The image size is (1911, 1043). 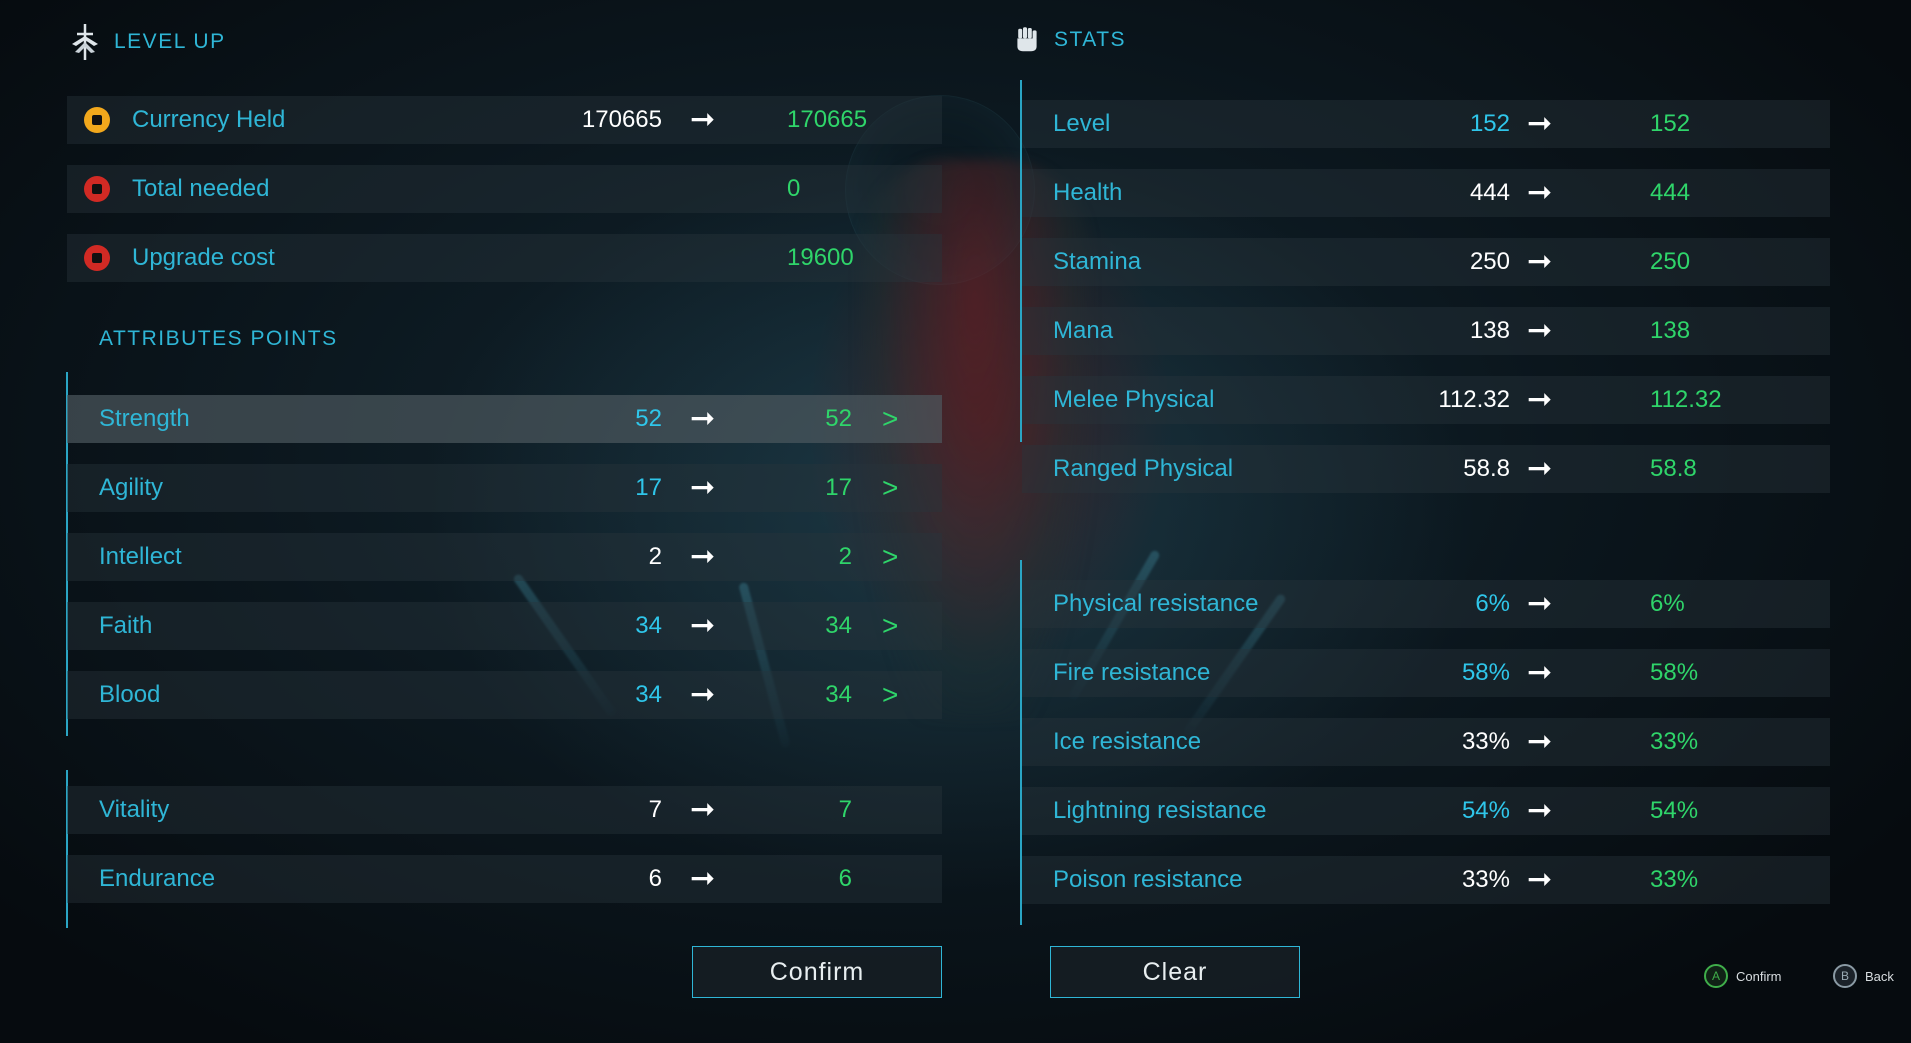 I want to click on attribute-current-value: 6, so click(x=655, y=878).